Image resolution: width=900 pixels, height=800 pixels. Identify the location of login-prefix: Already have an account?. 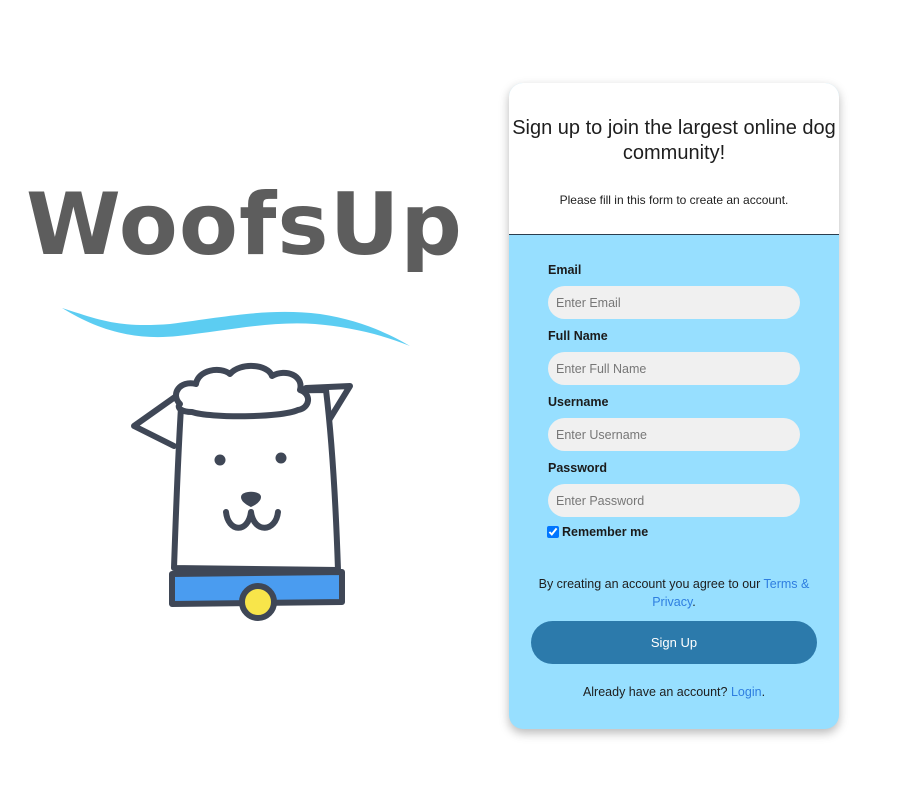
(656, 692).